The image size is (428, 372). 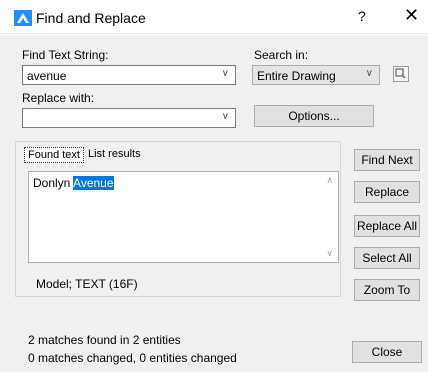 I want to click on scroll-down-icon: ∨, so click(x=329, y=253).